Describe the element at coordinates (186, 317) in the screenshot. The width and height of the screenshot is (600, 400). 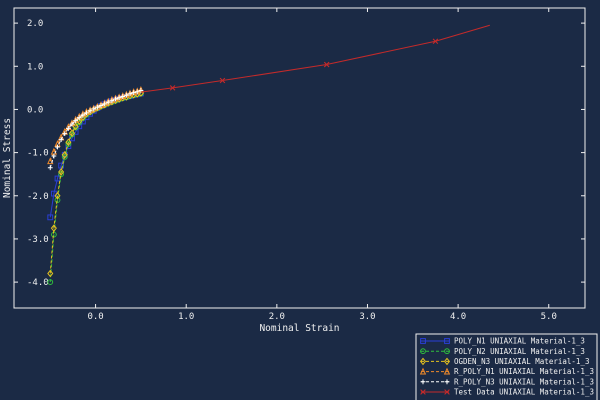
I see `x-tick-label: 1.0` at that location.